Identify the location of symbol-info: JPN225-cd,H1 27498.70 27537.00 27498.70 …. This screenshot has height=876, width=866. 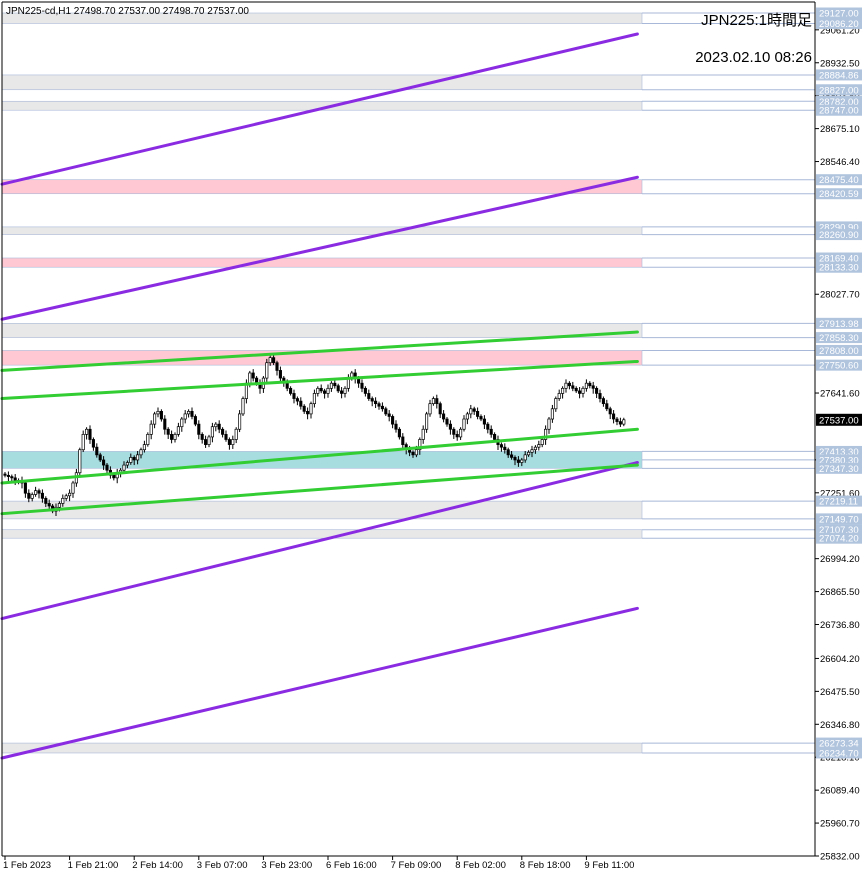
(127, 11).